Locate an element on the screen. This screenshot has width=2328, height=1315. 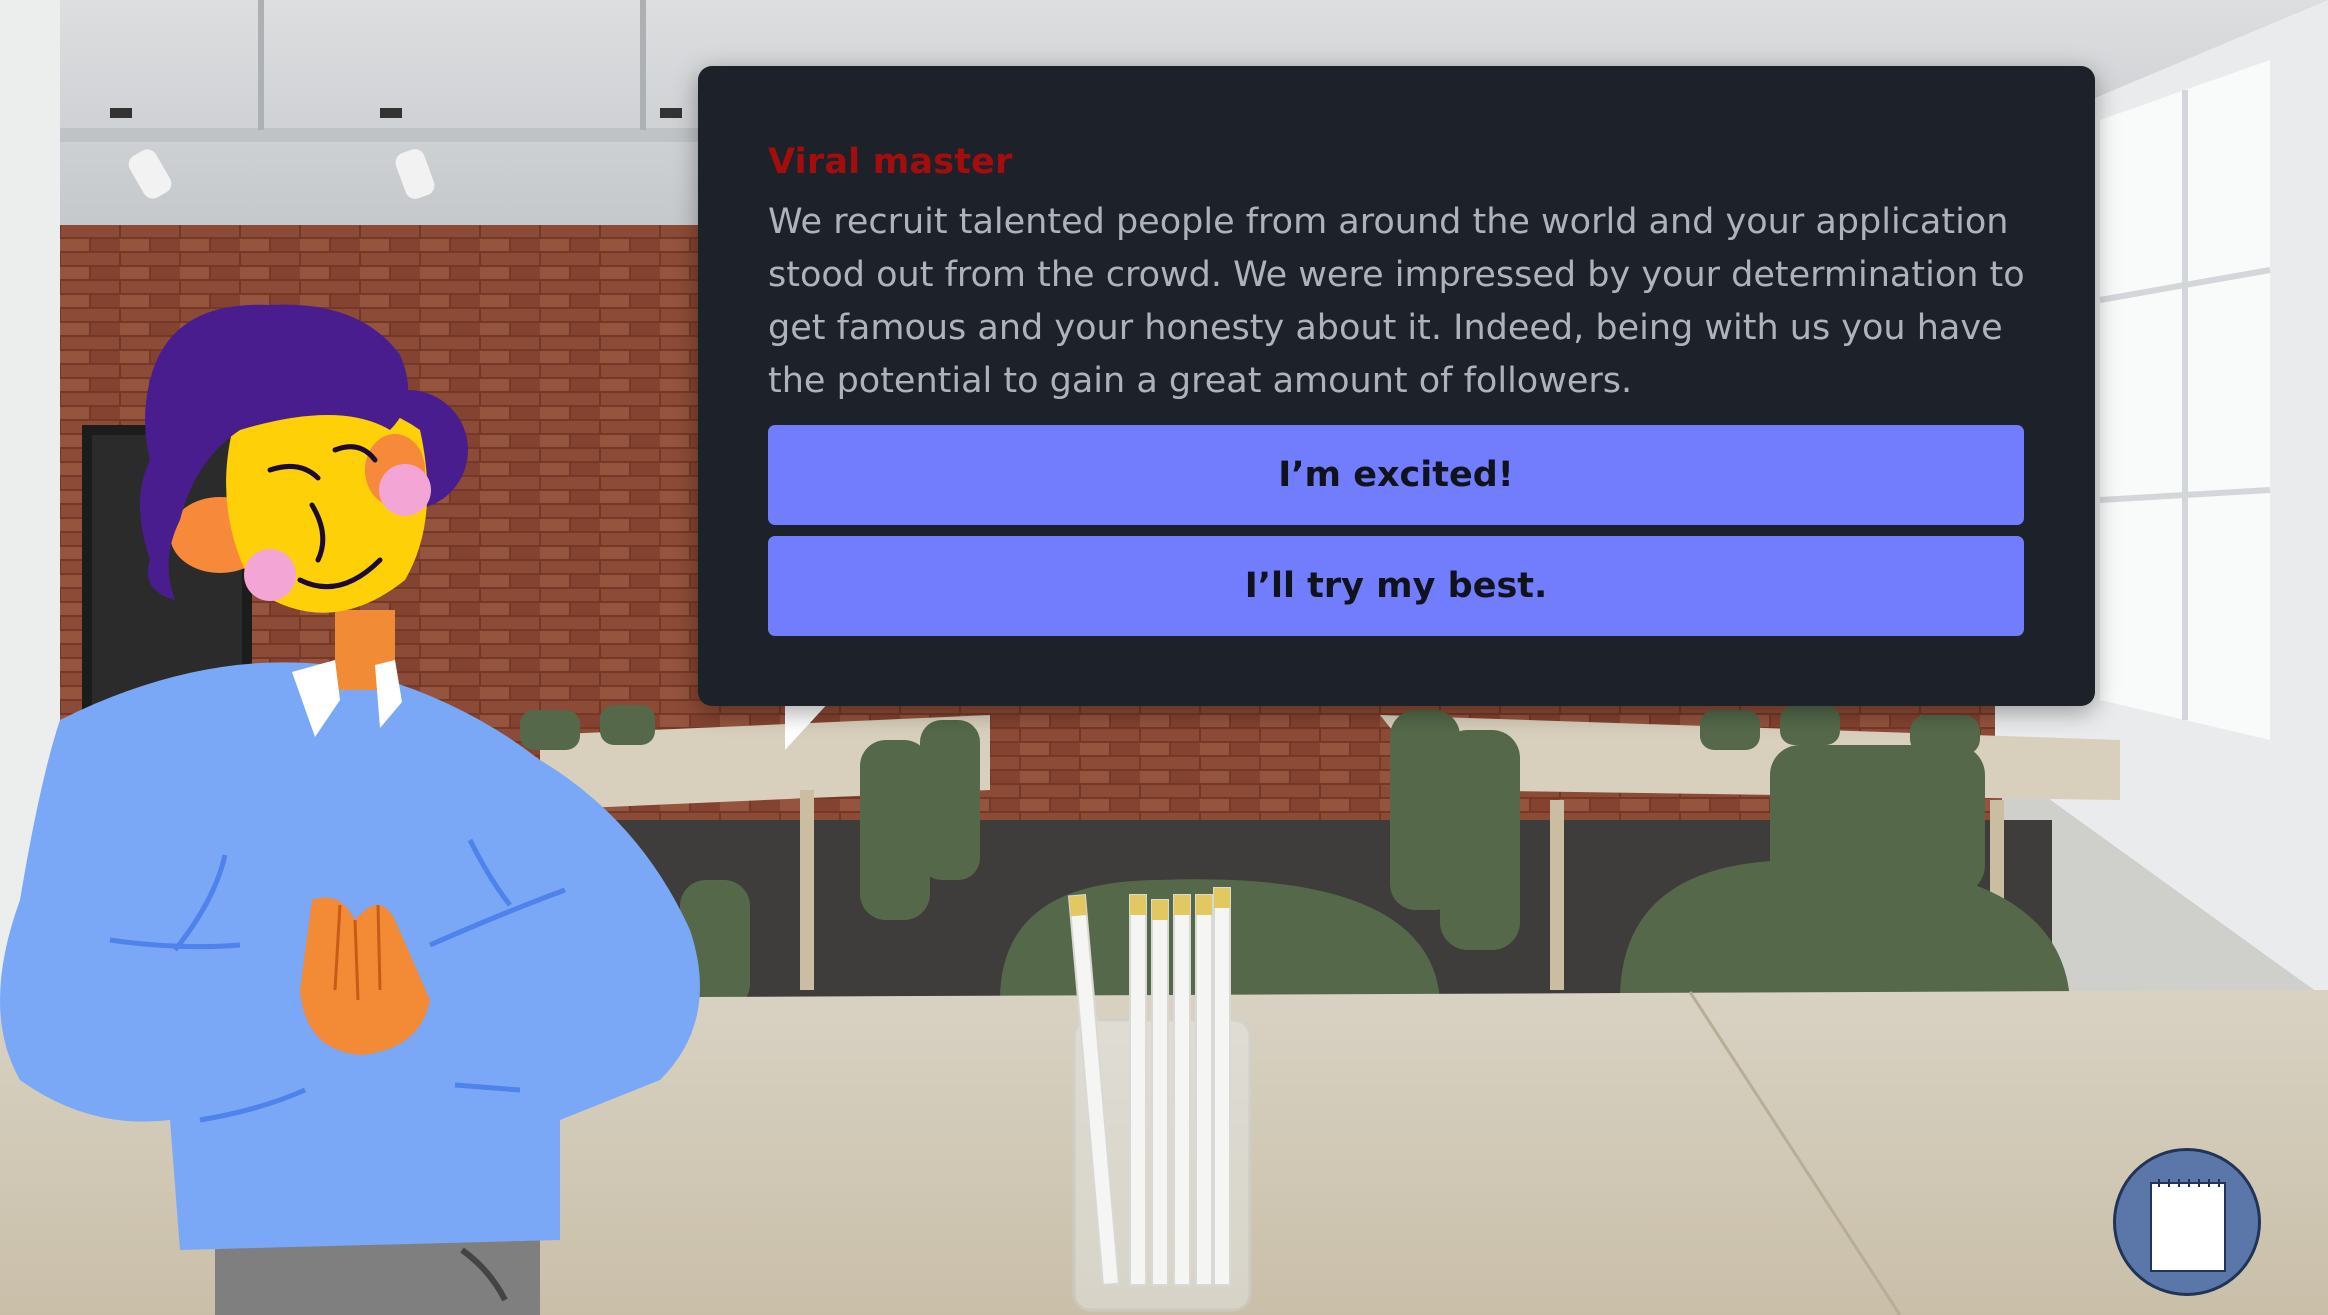
dialog-tail is located at coordinates (808, 725).